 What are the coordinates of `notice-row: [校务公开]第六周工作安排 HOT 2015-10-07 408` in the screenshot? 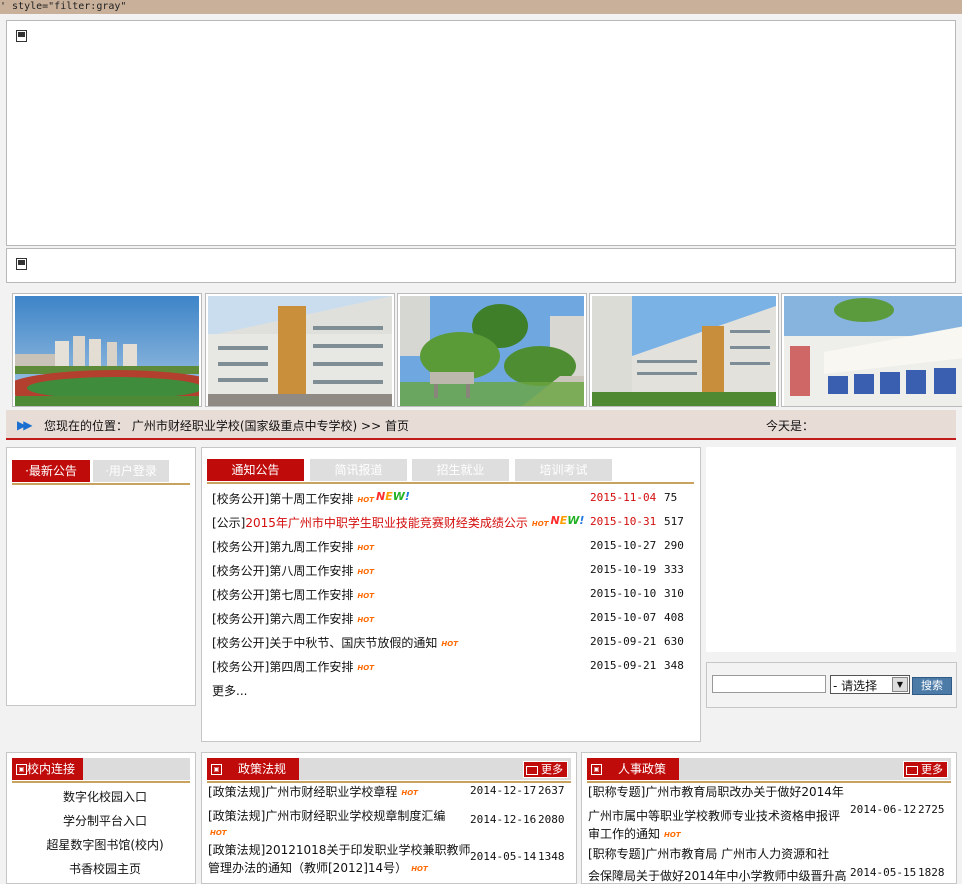 It's located at (452, 618).